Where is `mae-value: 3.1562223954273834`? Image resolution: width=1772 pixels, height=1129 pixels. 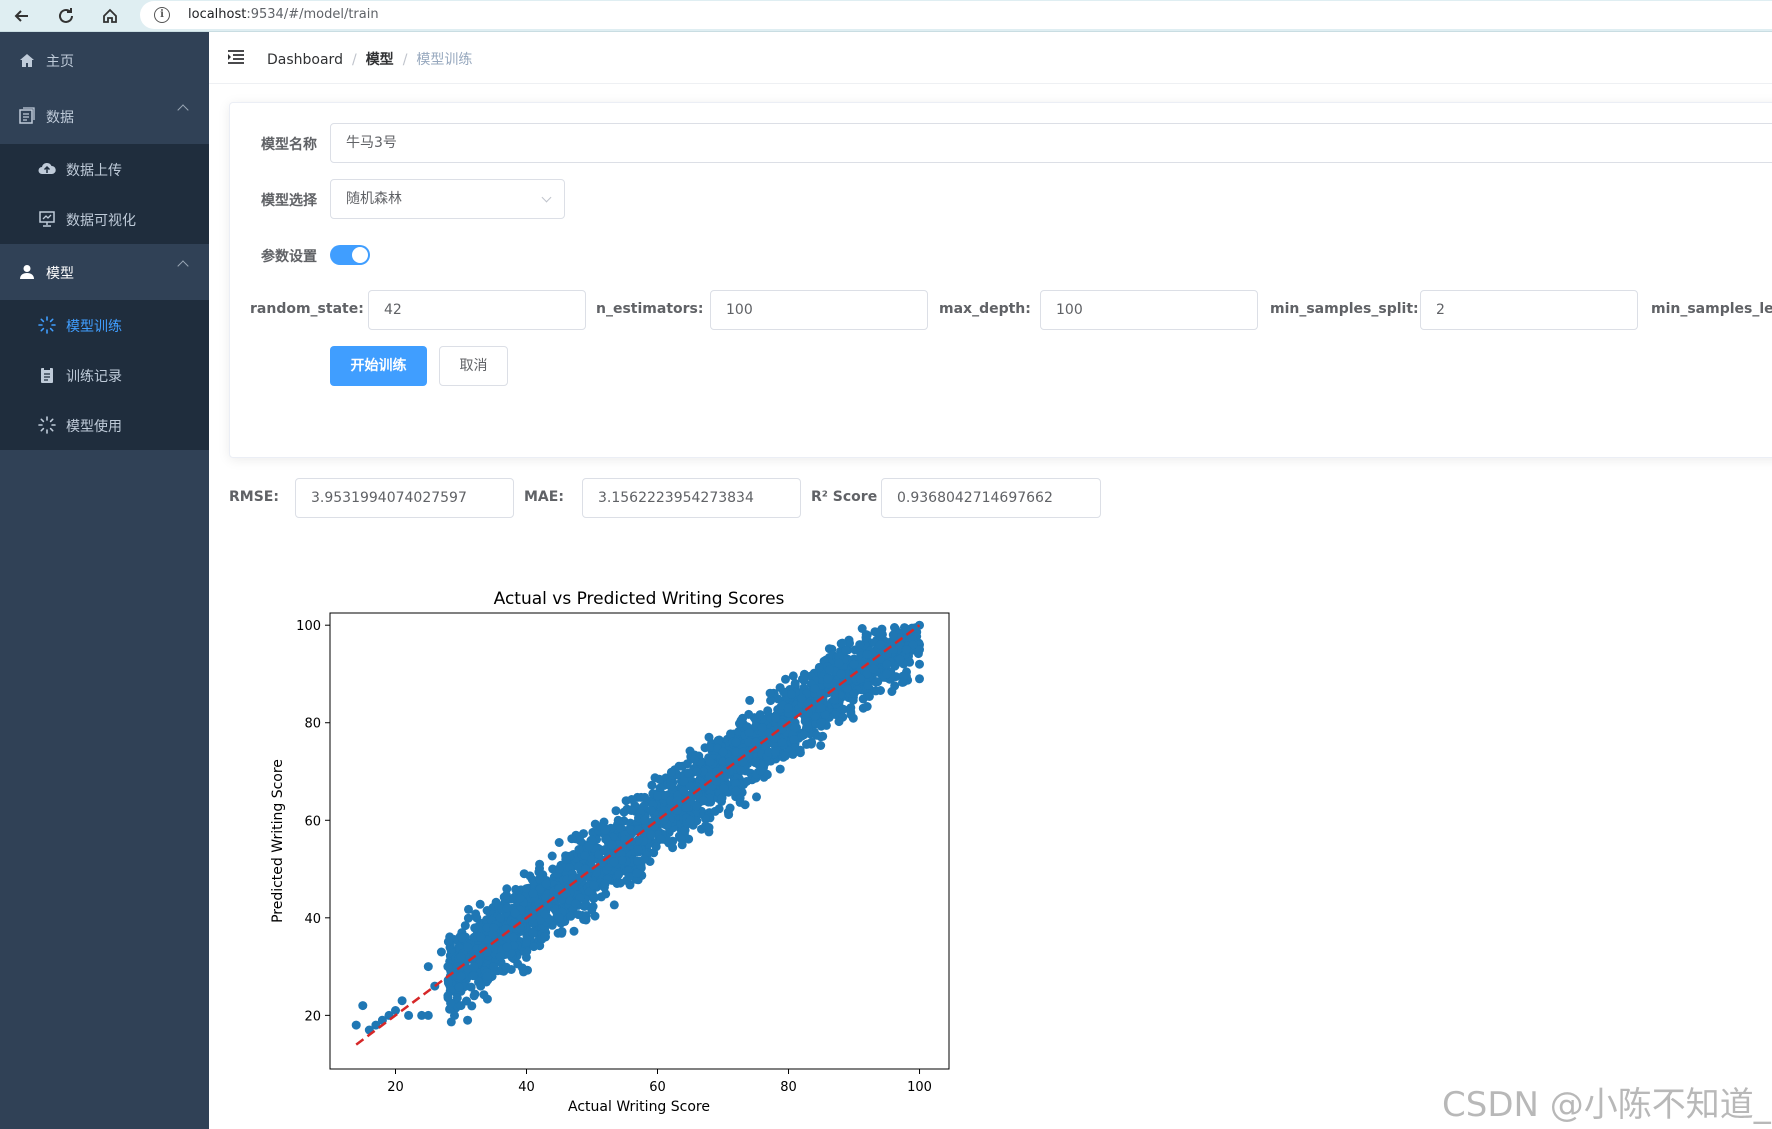 mae-value: 3.1562223954273834 is located at coordinates (691, 498).